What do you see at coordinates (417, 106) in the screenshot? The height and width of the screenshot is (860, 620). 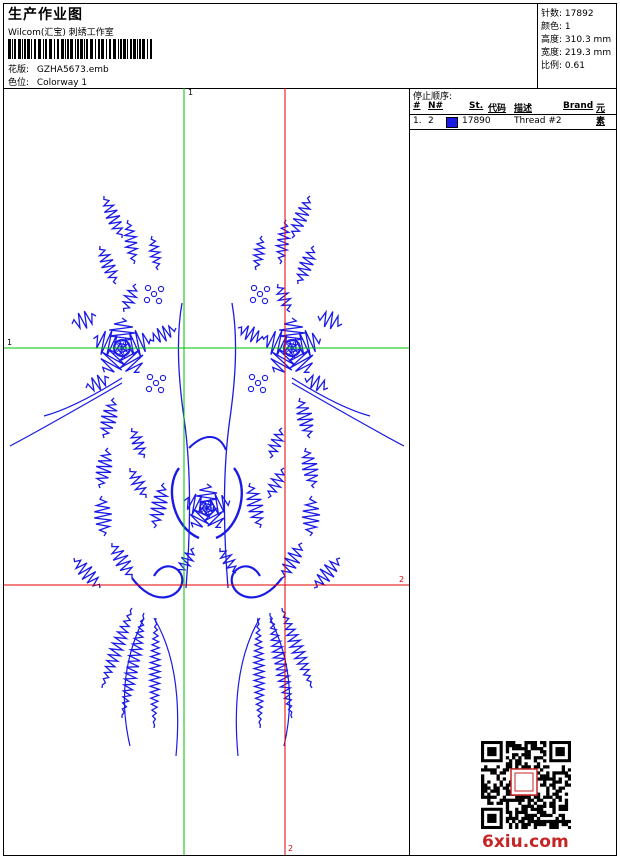 I see `col-num: #` at bounding box center [417, 106].